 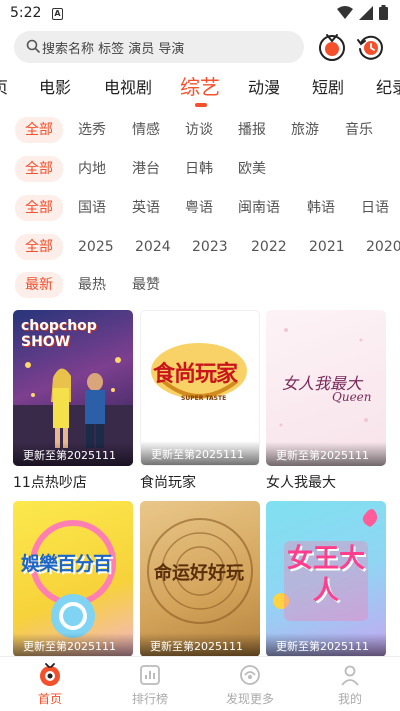 I want to click on show-poster: 命运好好玩 更新至第2025111, so click(x=200, y=579).